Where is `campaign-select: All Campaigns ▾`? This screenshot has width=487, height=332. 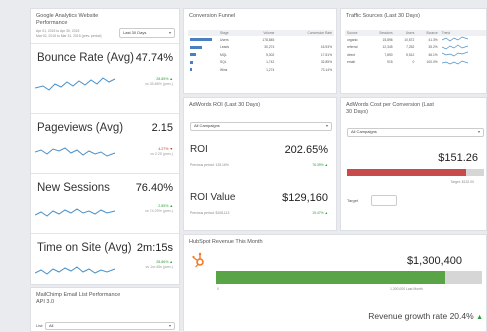
campaign-select: All Campaigns ▾ is located at coordinates (261, 126).